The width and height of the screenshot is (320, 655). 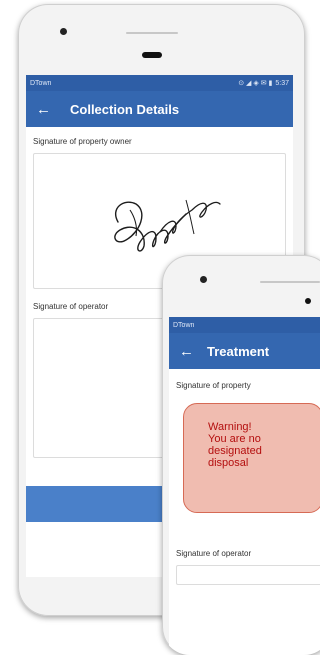 What do you see at coordinates (159, 83) in the screenshot?
I see `status-bar: DTown ⊙ ◢ ◈ ✉ ▮ 5:37` at bounding box center [159, 83].